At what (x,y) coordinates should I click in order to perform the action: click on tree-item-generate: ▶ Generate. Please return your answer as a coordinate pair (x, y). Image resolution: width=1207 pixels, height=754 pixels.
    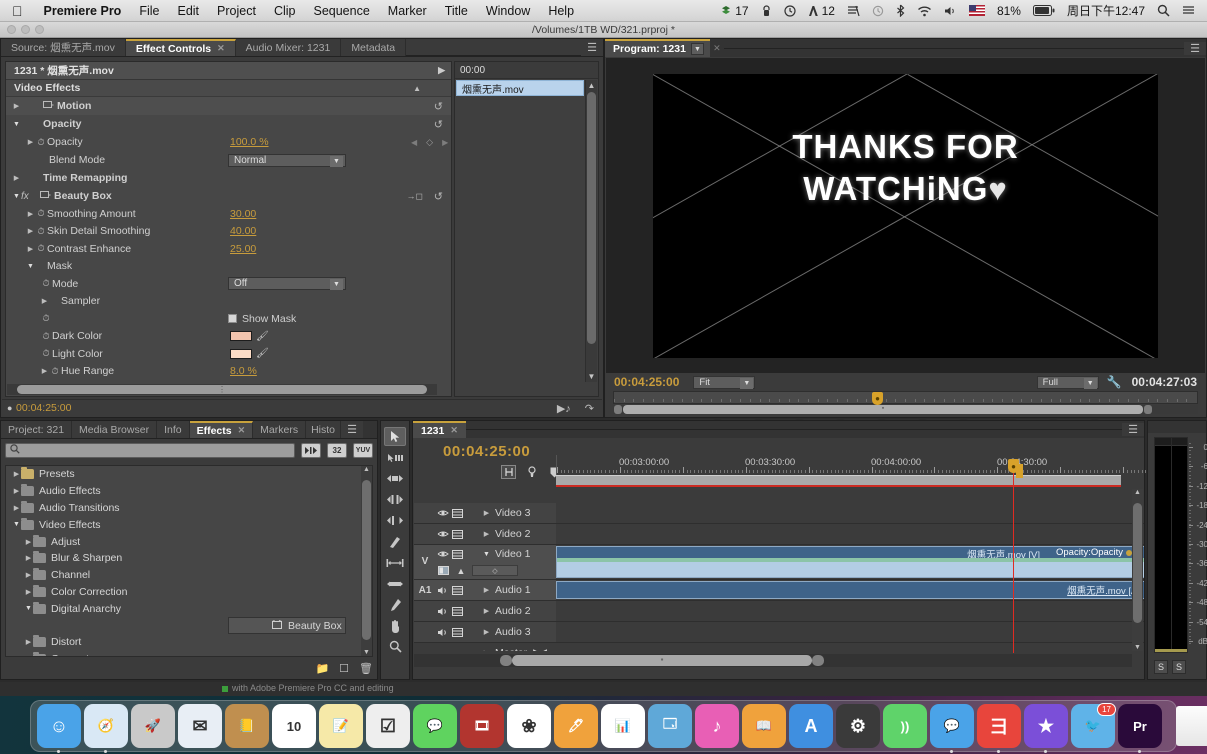
    Looking at the image, I should click on (189, 653).